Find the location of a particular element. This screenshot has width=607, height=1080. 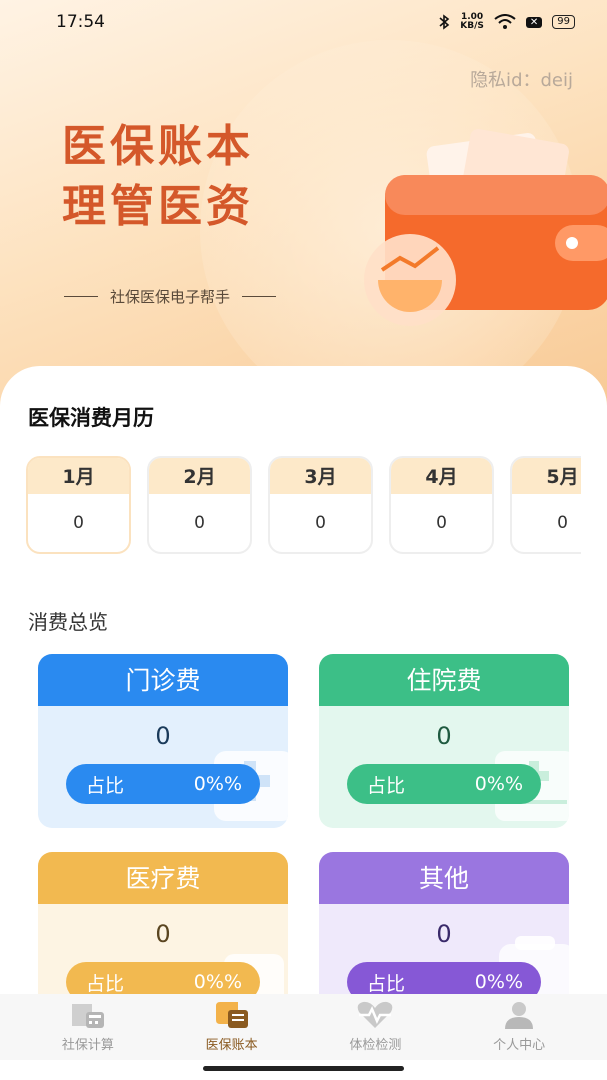

bluetooth-icon is located at coordinates (444, 22).